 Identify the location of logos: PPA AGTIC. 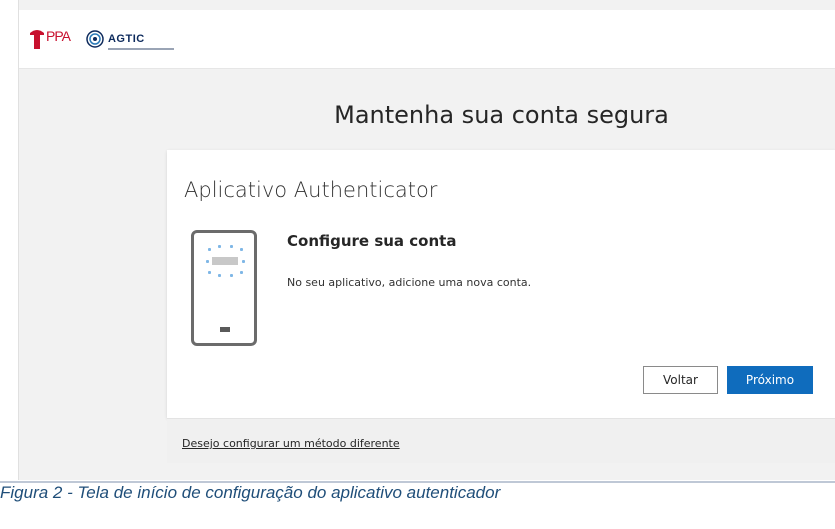
(101, 41).